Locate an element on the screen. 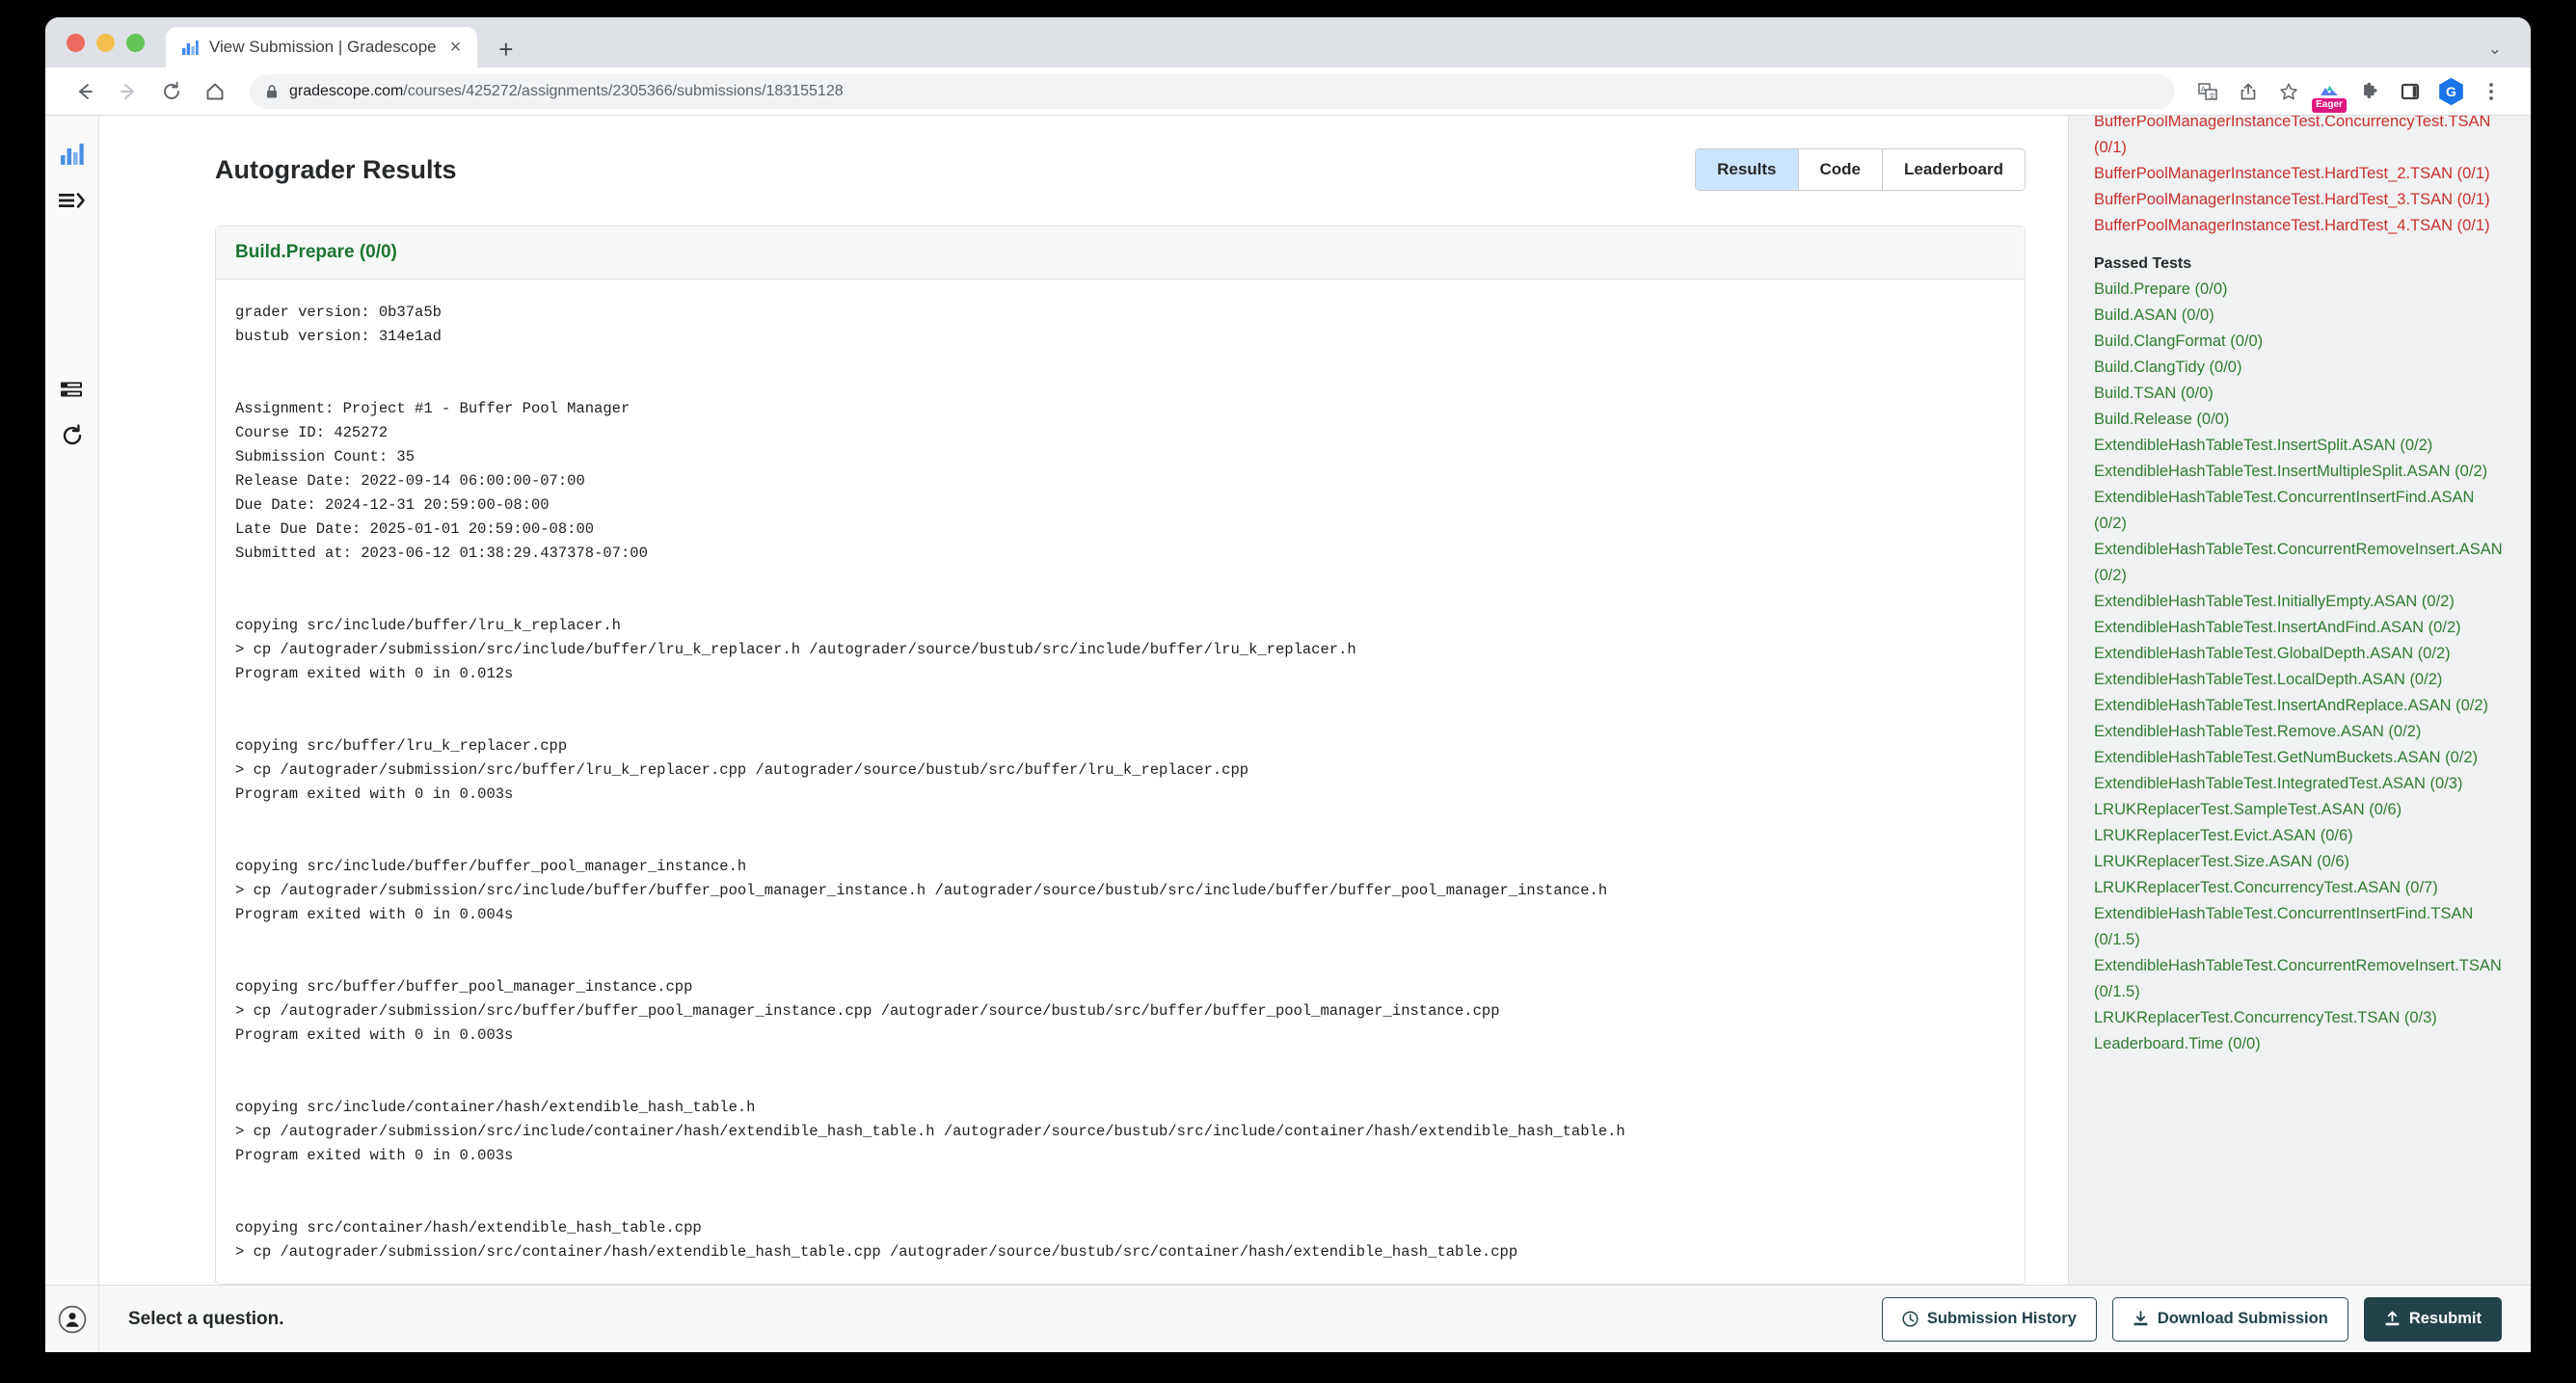 The image size is (2576, 1383). chevron-down-icon: ⌄ is located at coordinates (2495, 49).